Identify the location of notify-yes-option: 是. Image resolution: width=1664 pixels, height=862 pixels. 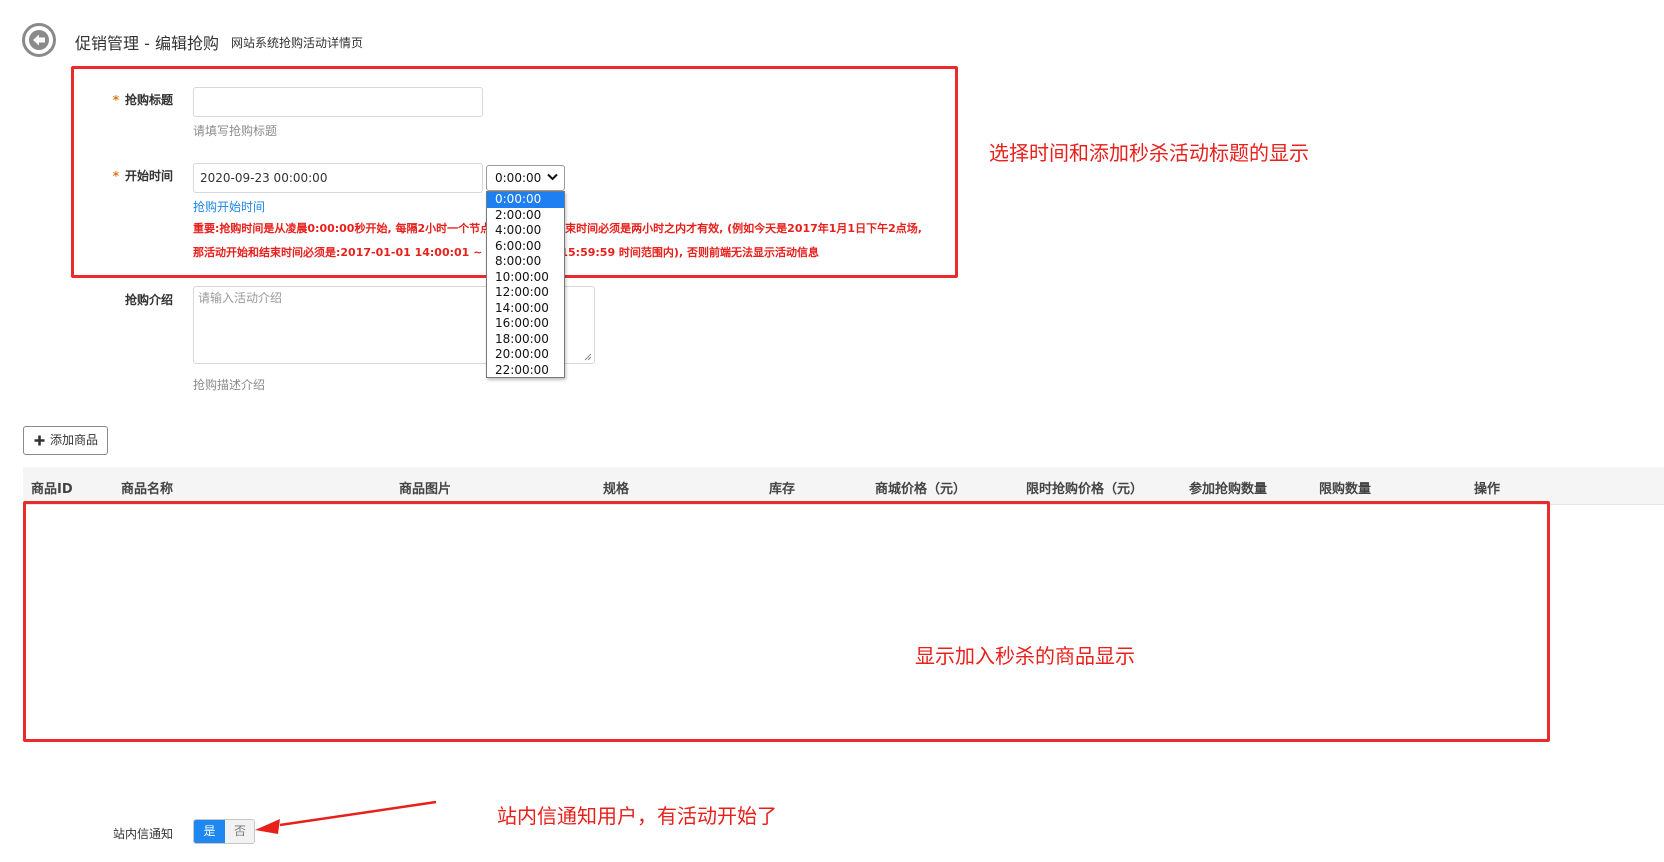
(209, 831).